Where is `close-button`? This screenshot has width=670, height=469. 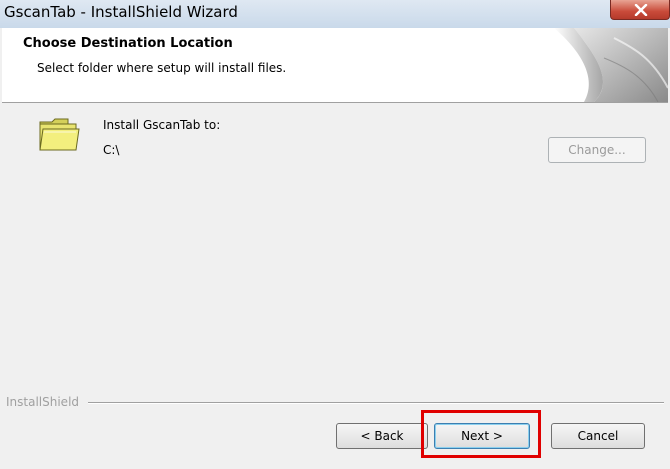
close-button is located at coordinates (640, 10).